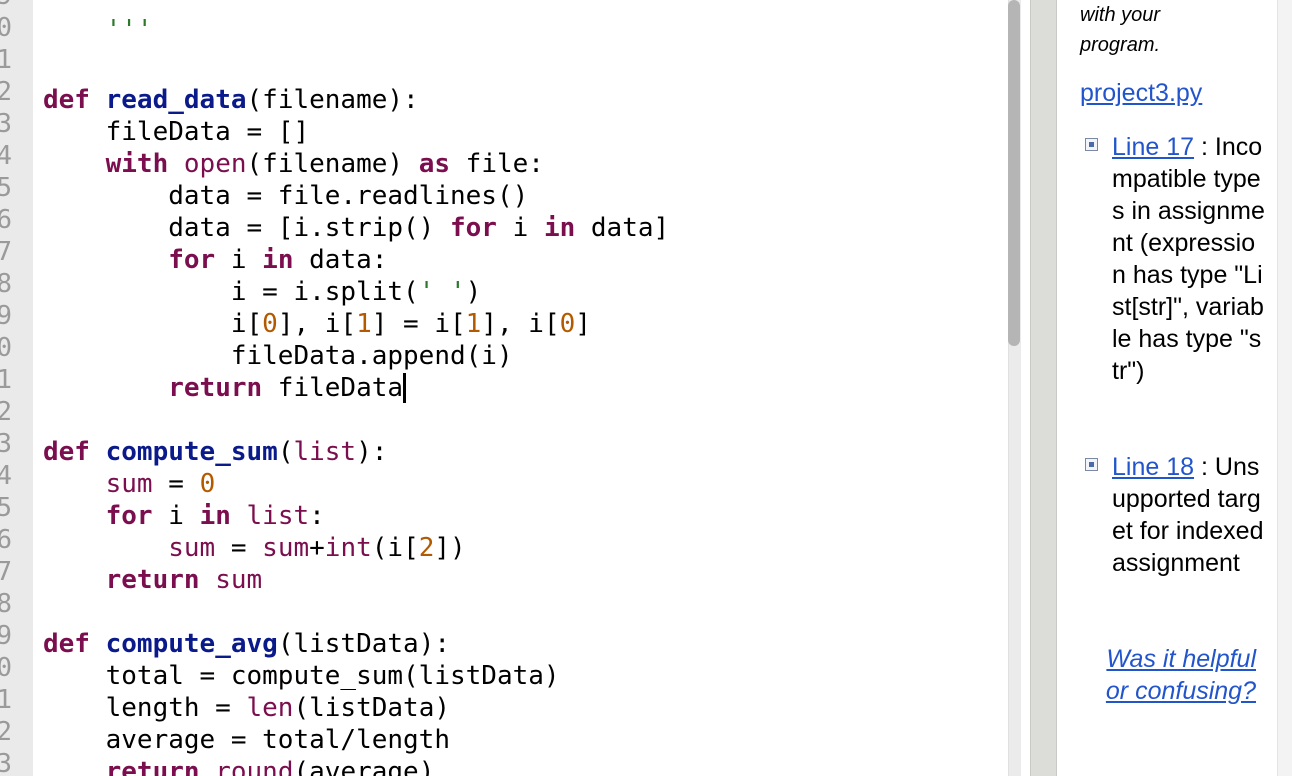 The height and width of the screenshot is (776, 1292). I want to click on code-token: ], so click(583, 324).